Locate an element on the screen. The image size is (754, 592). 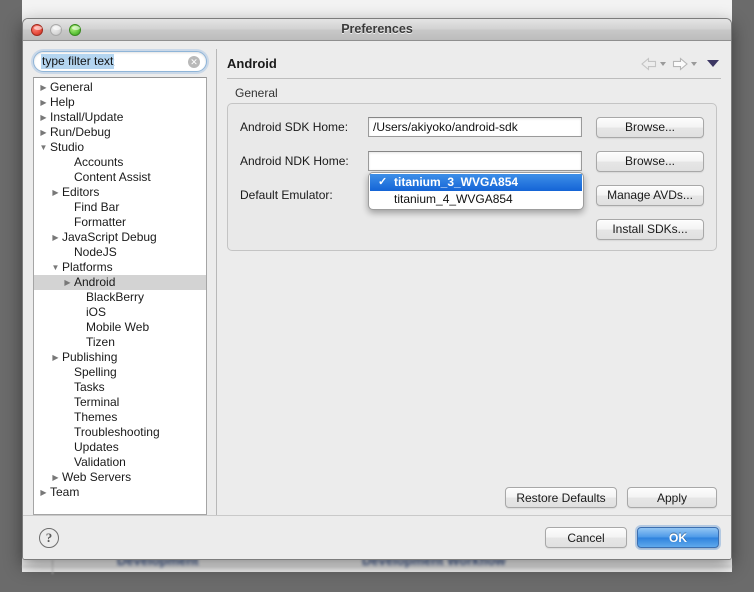
check-icon: ✓ is located at coordinates (383, 182).